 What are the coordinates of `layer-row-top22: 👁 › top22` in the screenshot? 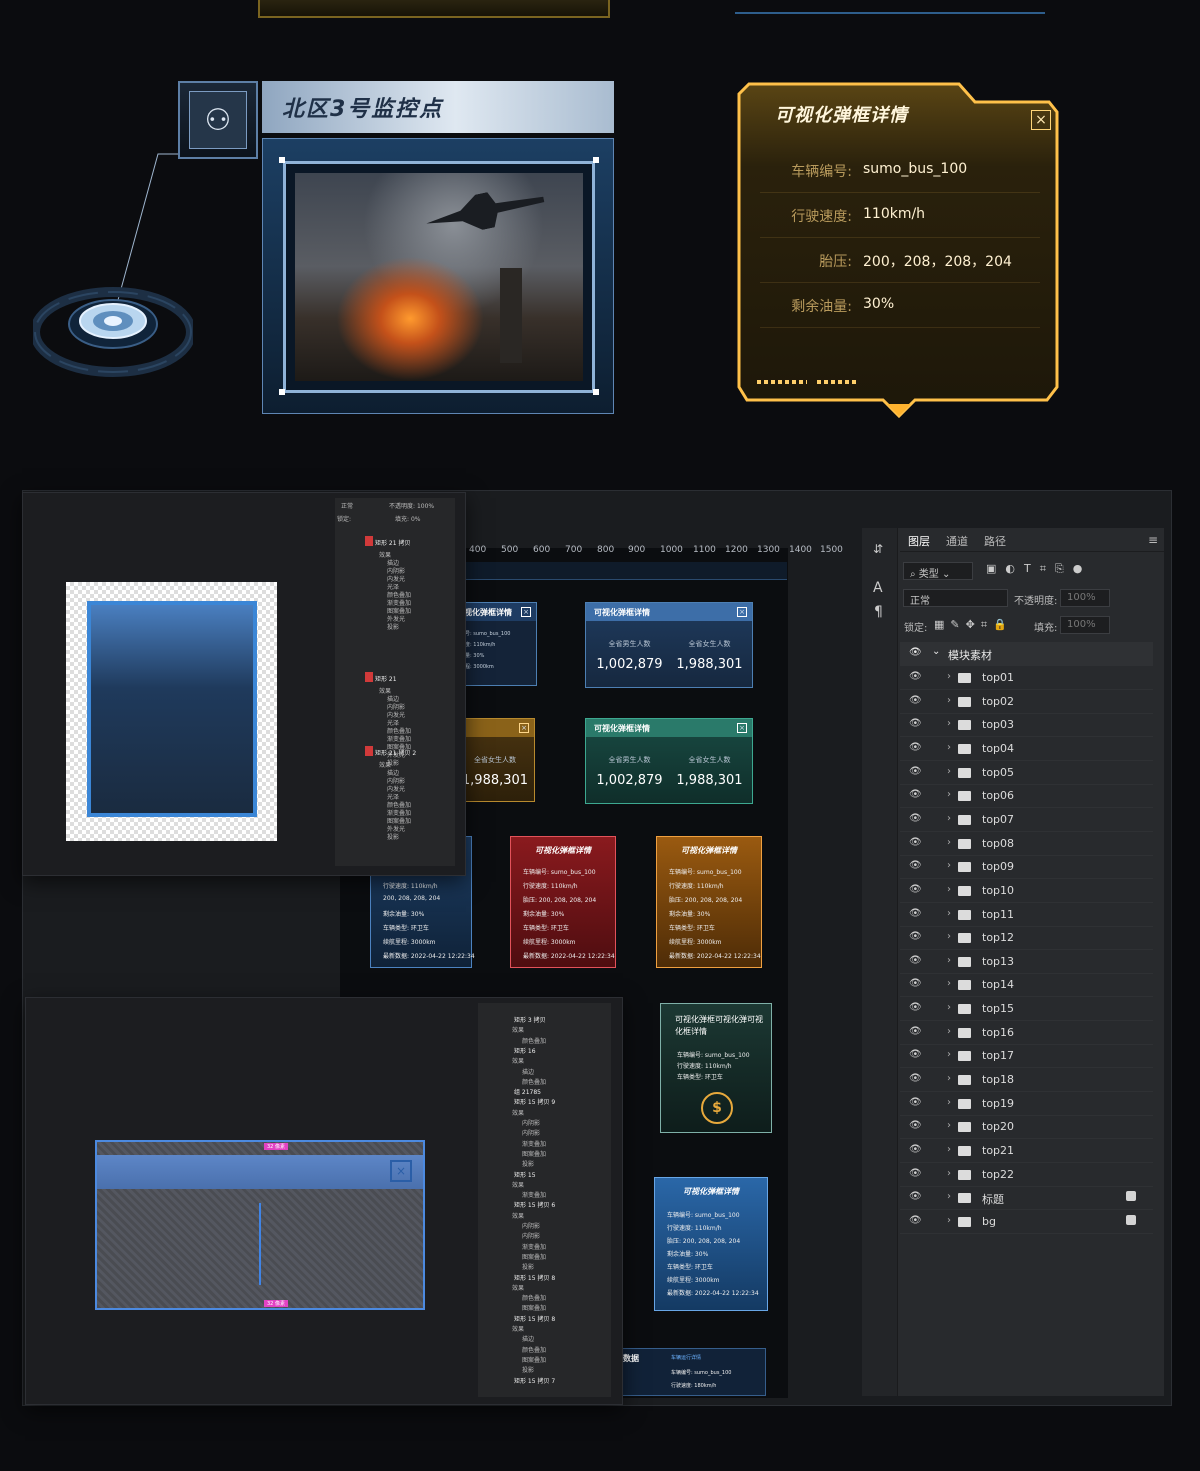 It's located at (1026, 1175).